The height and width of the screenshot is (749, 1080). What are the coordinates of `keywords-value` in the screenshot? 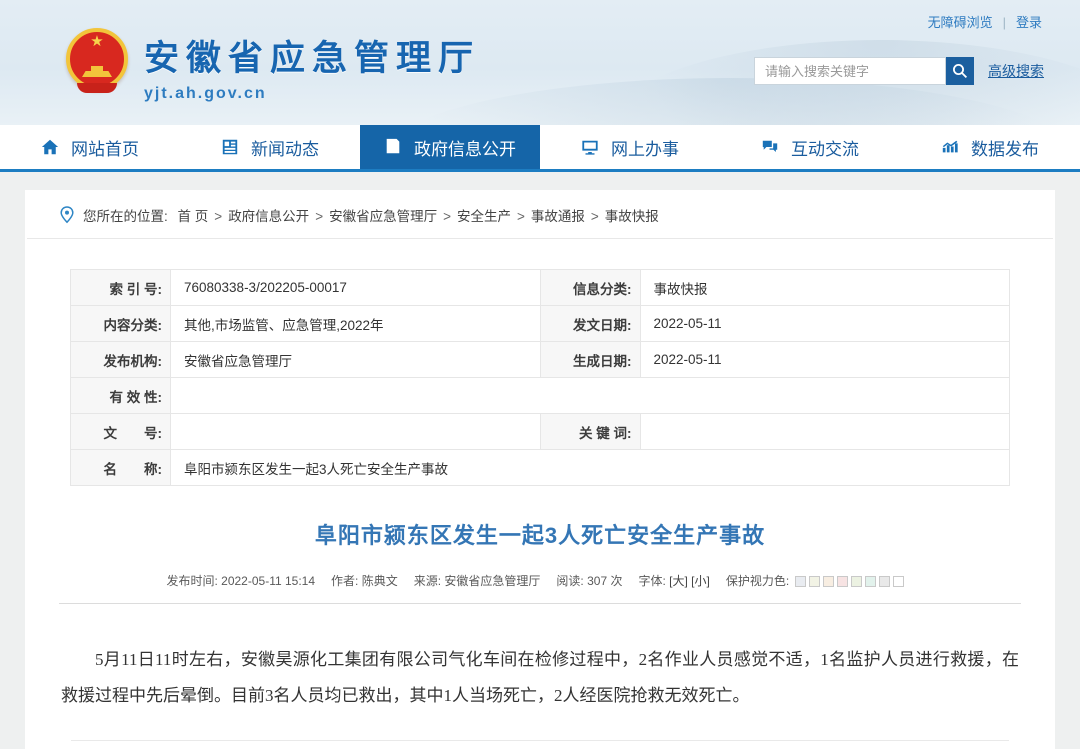 It's located at (824, 431).